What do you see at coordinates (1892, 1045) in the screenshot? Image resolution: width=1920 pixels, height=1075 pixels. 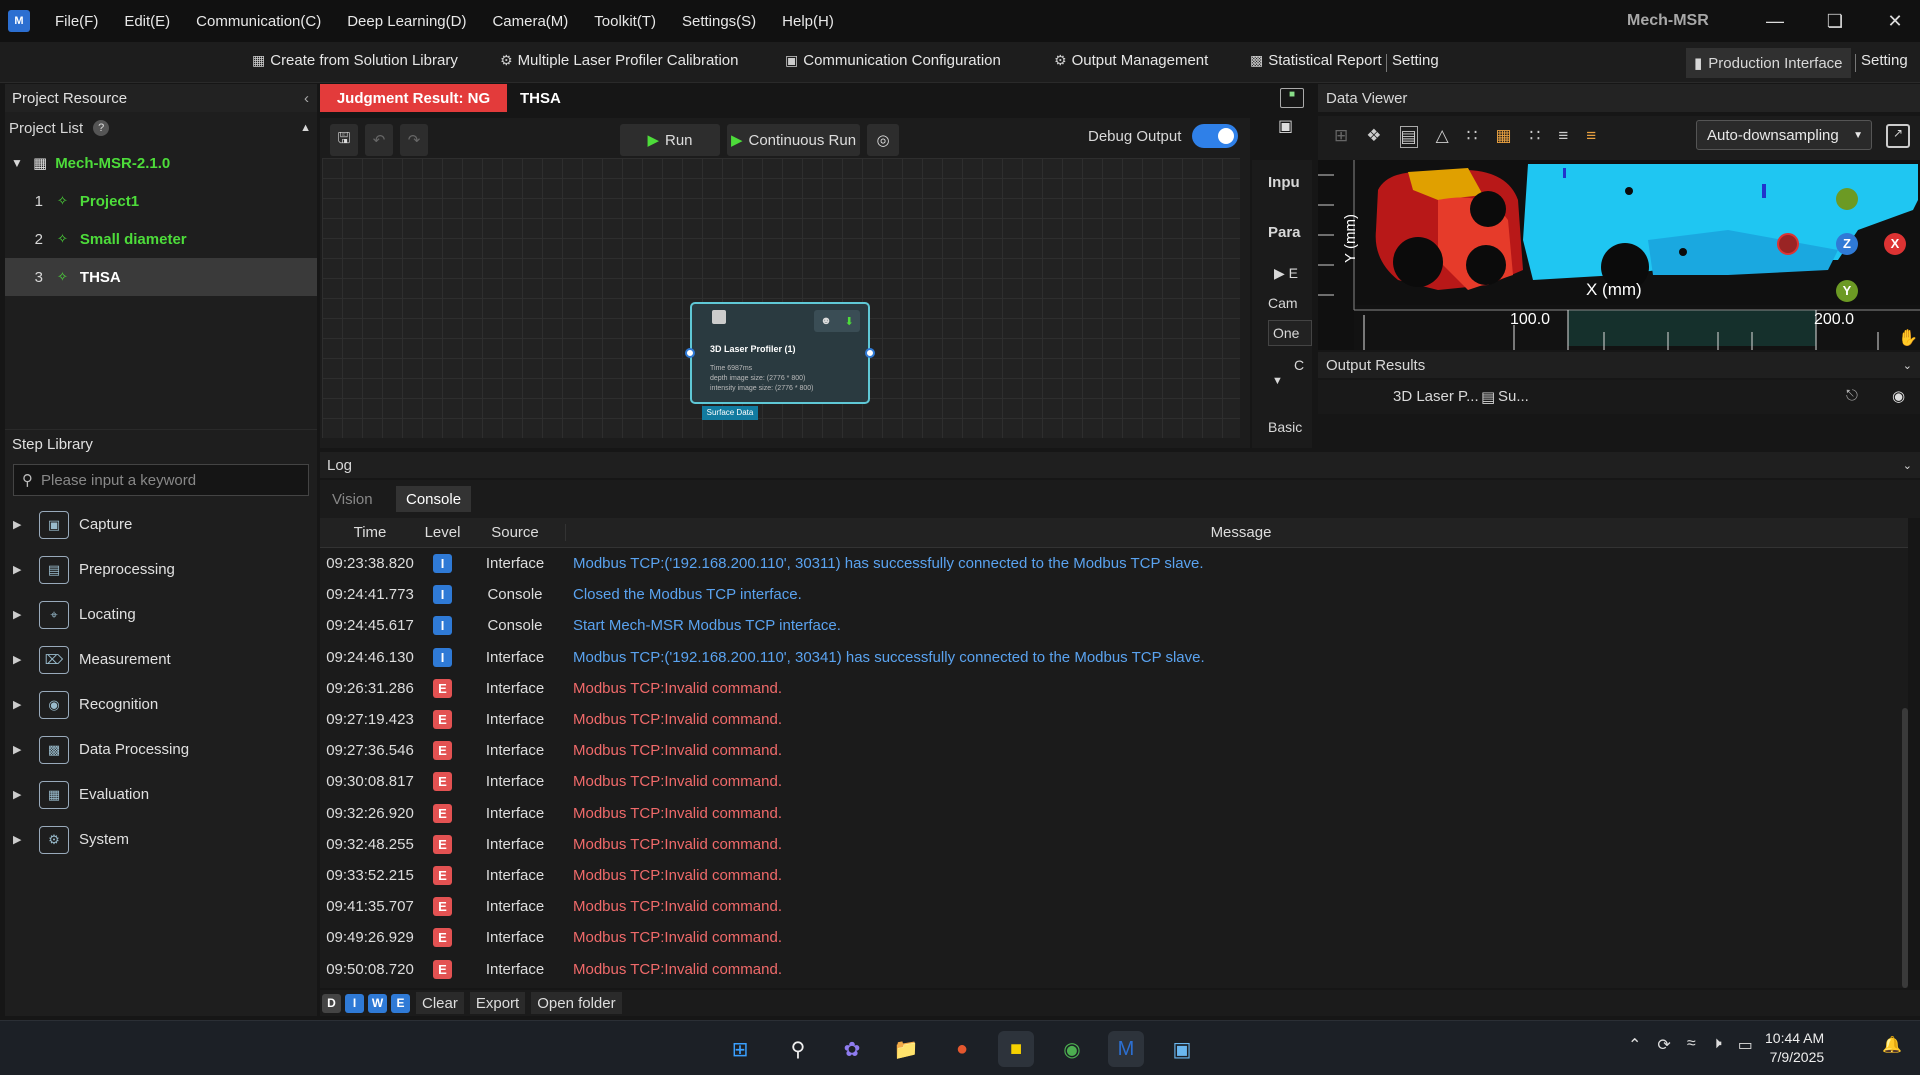 I see `notification-icon: 🔔` at bounding box center [1892, 1045].